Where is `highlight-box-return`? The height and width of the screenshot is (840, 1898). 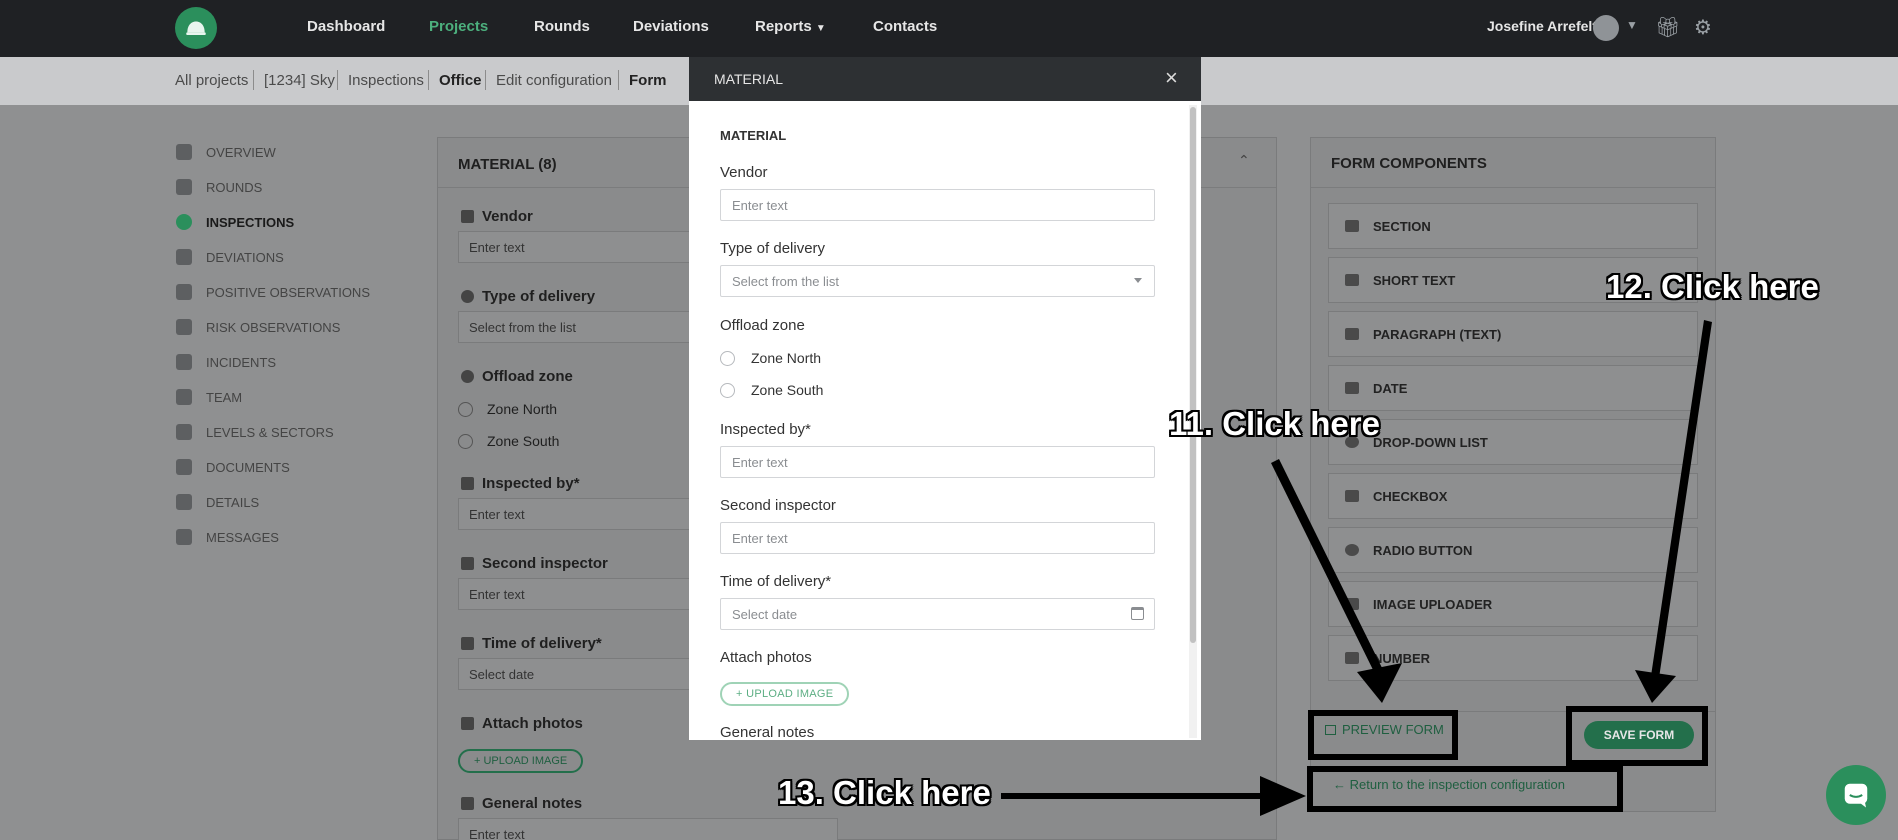 highlight-box-return is located at coordinates (1465, 789).